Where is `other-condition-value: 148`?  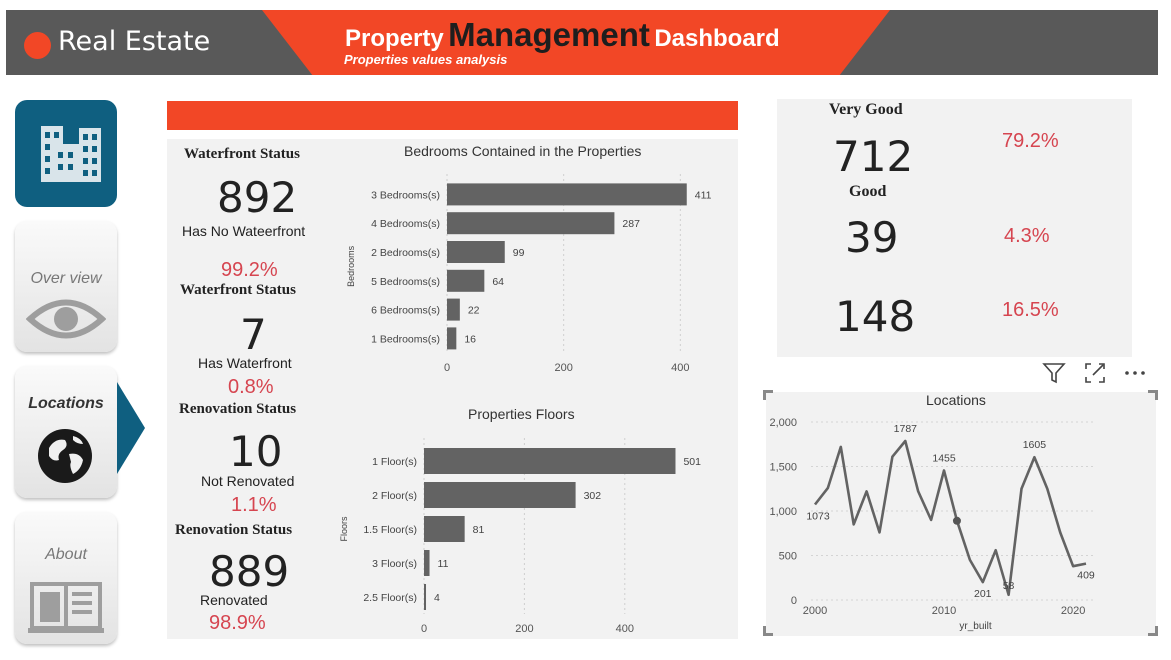
other-condition-value: 148 is located at coordinates (875, 316).